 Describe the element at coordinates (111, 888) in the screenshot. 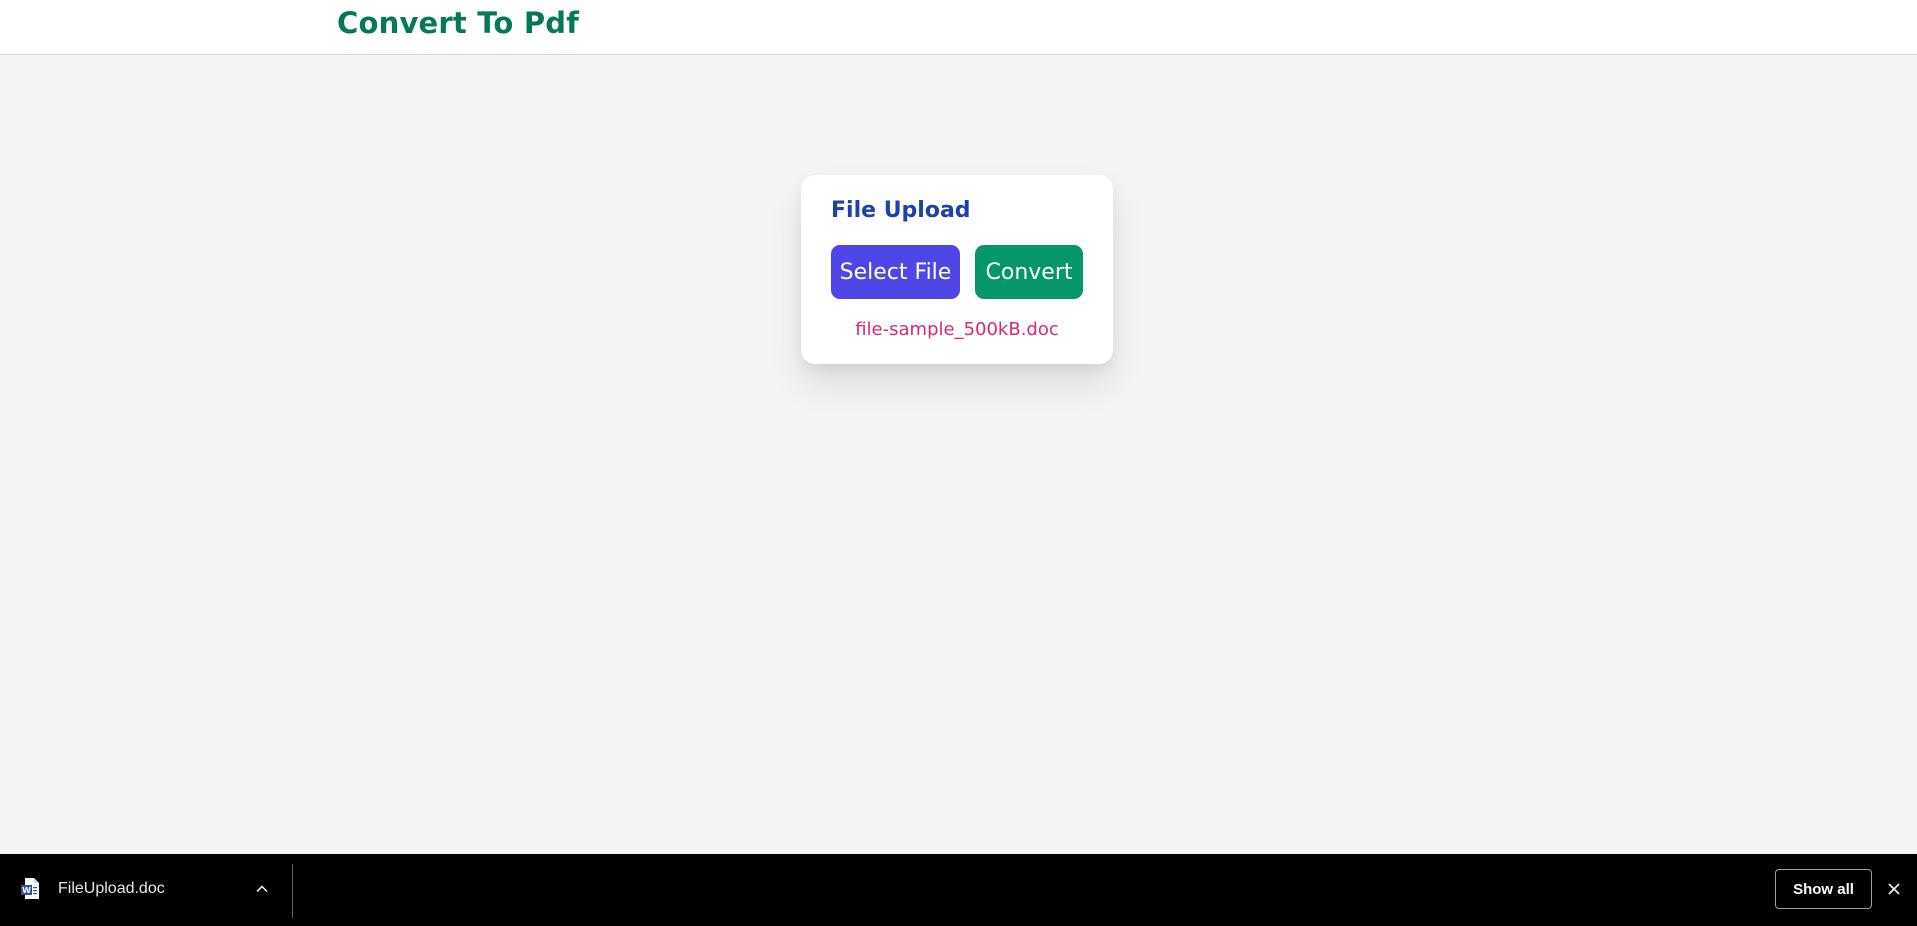

I see `download-file-name: FileUpload.doc` at that location.